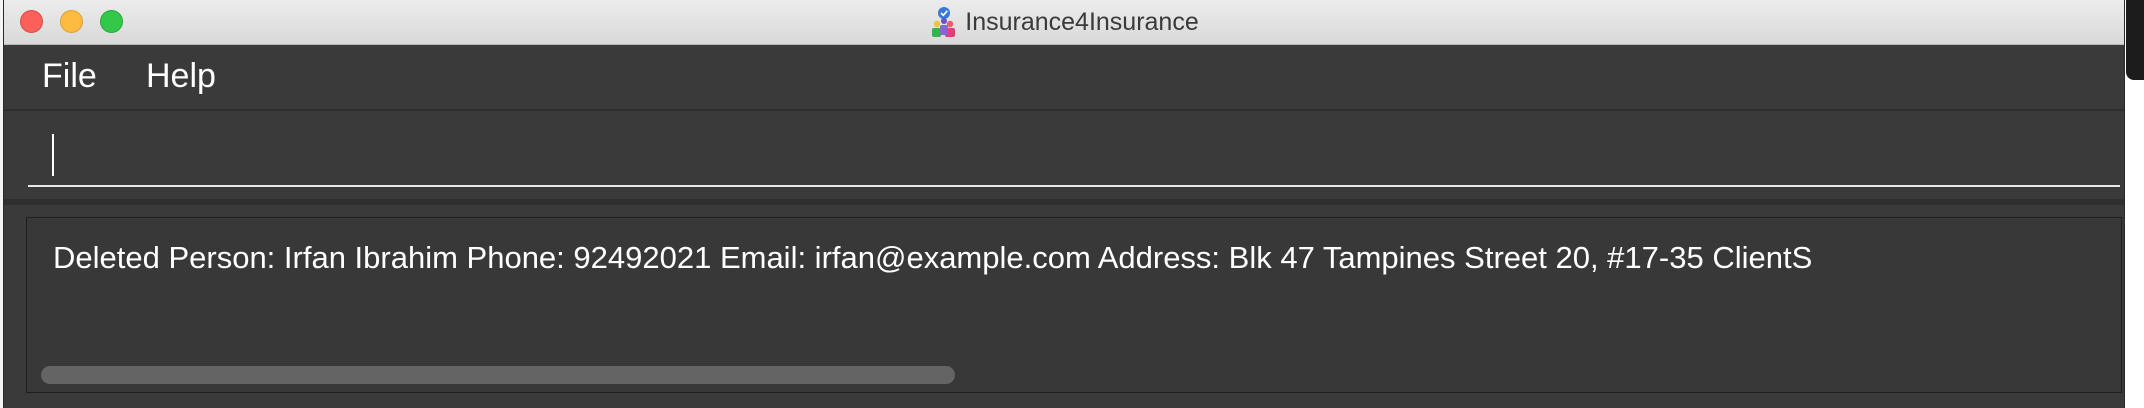 The height and width of the screenshot is (408, 2144). What do you see at coordinates (944, 22) in the screenshot?
I see `address-book-people-icon` at bounding box center [944, 22].